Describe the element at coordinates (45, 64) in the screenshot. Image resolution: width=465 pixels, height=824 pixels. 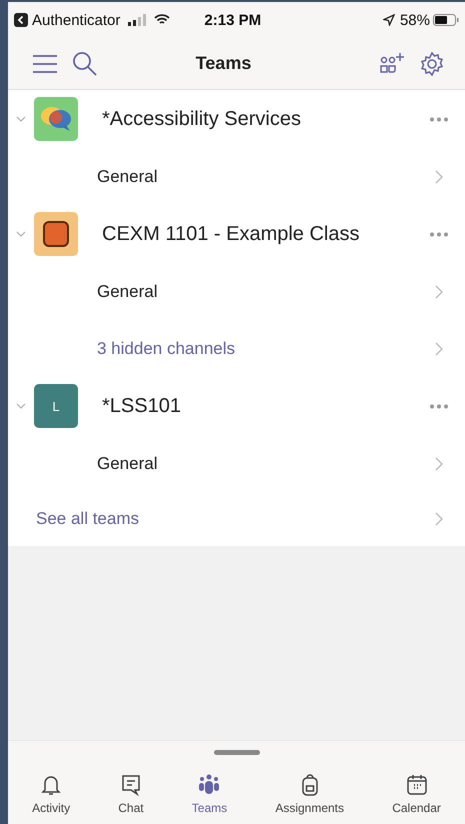
I see `menu-icon` at that location.